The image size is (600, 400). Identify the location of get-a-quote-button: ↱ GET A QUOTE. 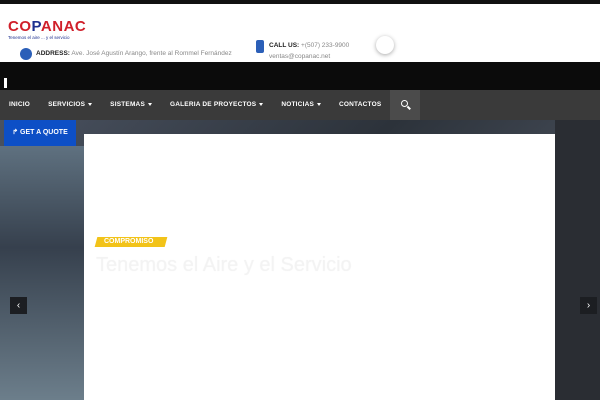
(40, 133).